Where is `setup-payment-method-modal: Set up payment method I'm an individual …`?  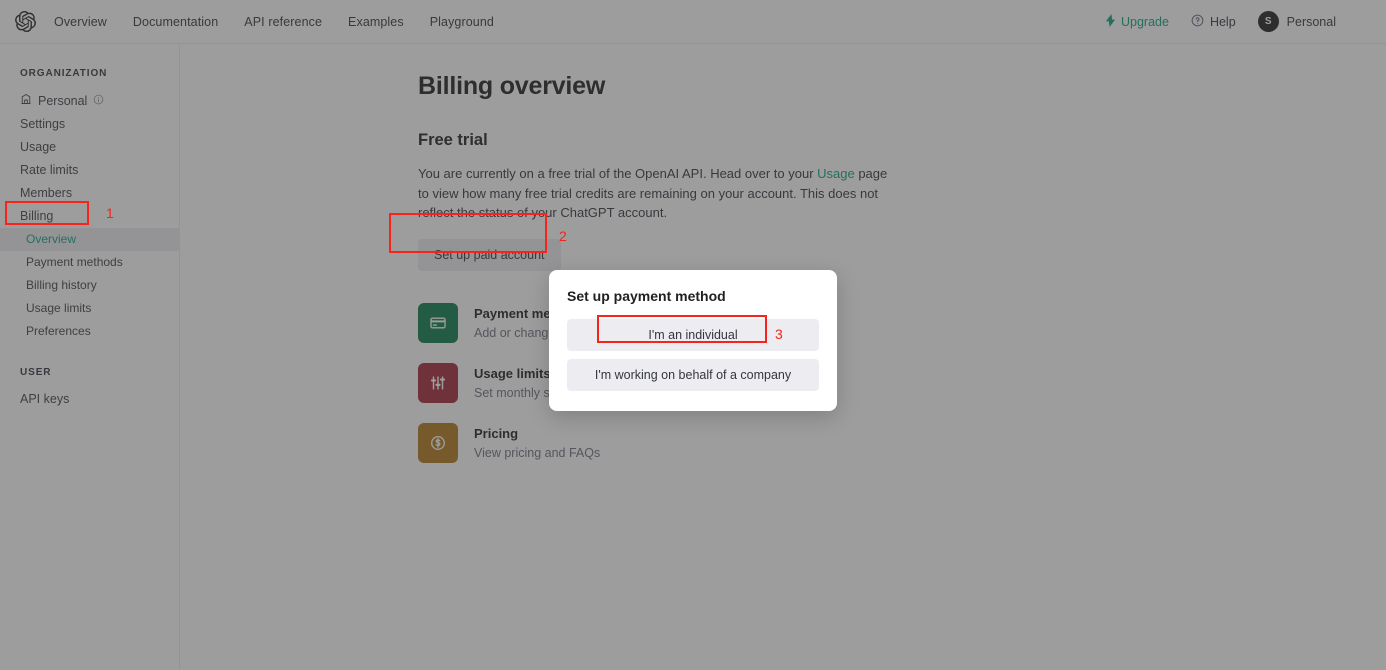
setup-payment-method-modal: Set up payment method I'm an individual … is located at coordinates (693, 340).